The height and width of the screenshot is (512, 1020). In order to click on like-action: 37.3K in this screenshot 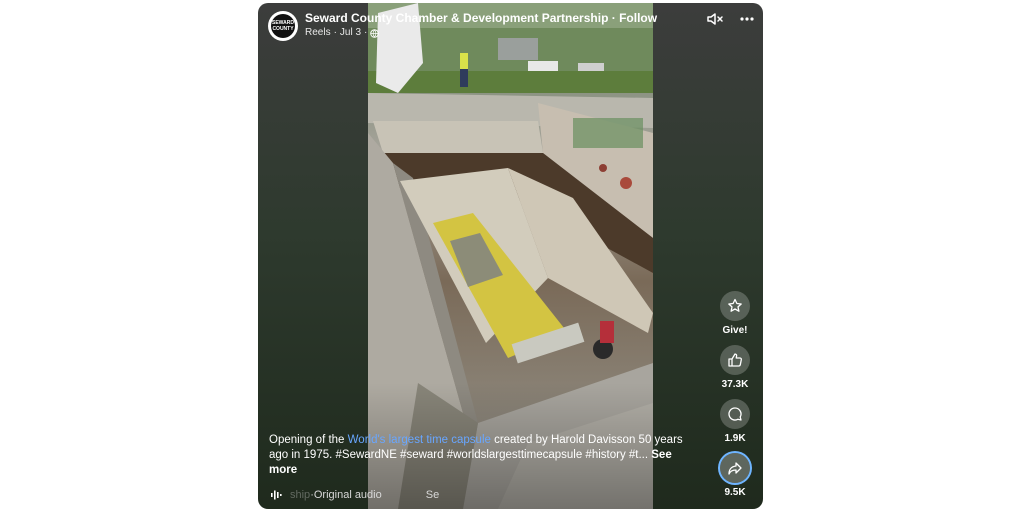, I will do `click(735, 368)`.